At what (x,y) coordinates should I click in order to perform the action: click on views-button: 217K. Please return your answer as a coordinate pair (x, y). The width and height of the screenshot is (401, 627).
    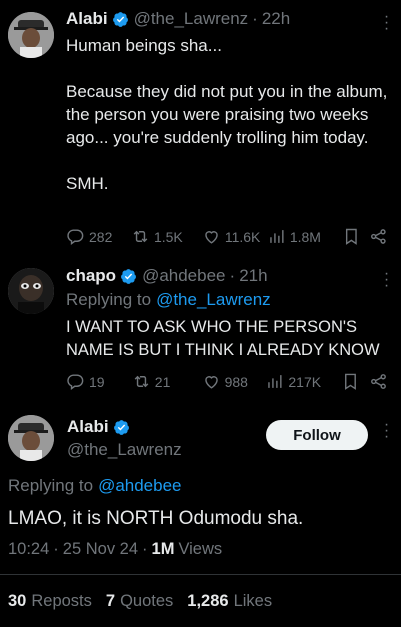
    Looking at the image, I should click on (303, 381).